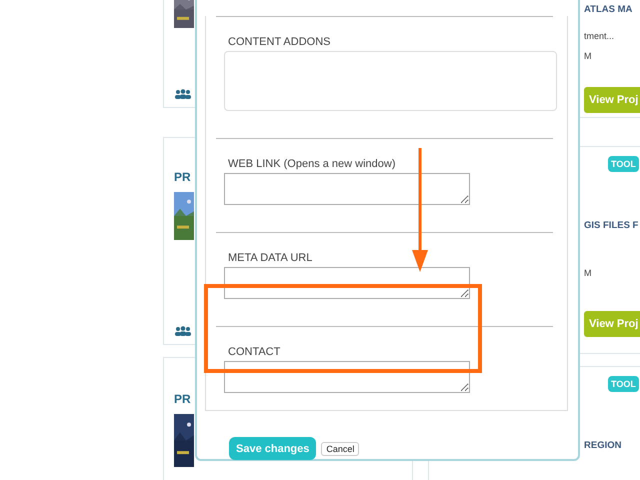  Describe the element at coordinates (611, 225) in the screenshot. I see `project-title: GIS FILES F` at that location.